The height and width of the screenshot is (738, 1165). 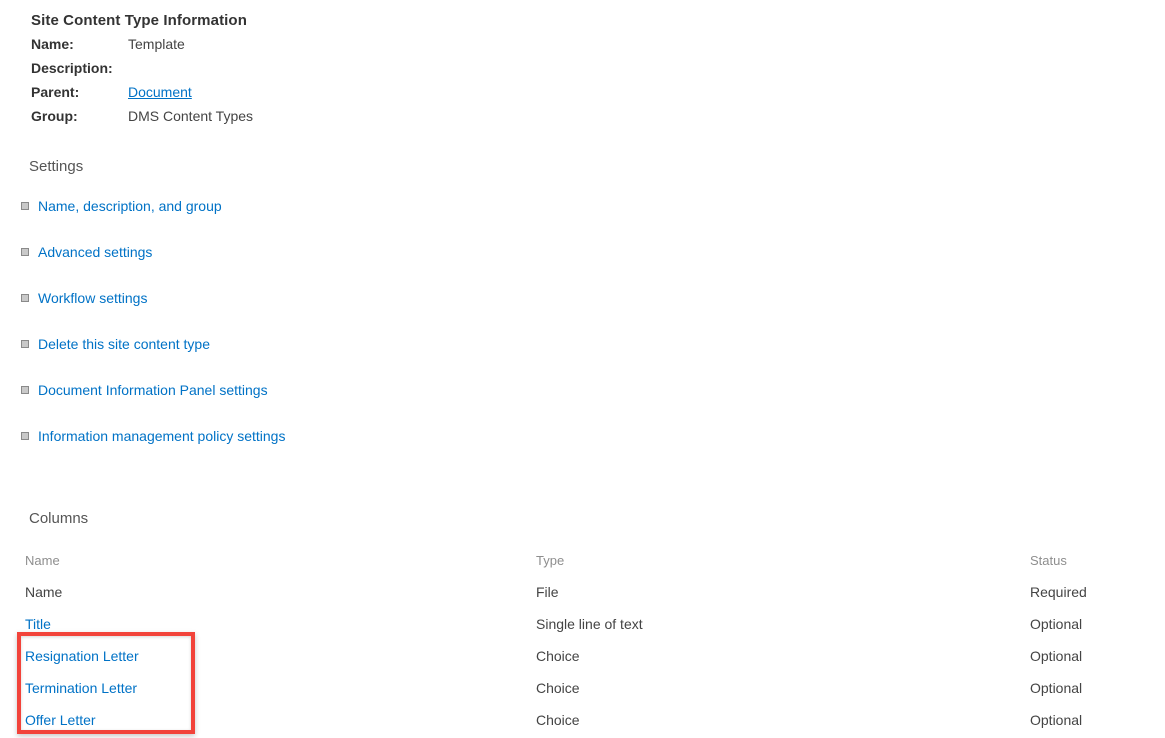 I want to click on info-row: Group: DMS Content Types, so click(x=142, y=120).